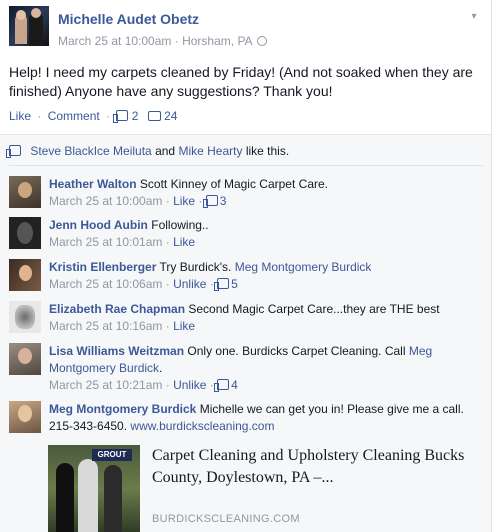  What do you see at coordinates (117, 309) in the screenshot?
I see `commenter-name: Elizabeth Rae Chapman` at bounding box center [117, 309].